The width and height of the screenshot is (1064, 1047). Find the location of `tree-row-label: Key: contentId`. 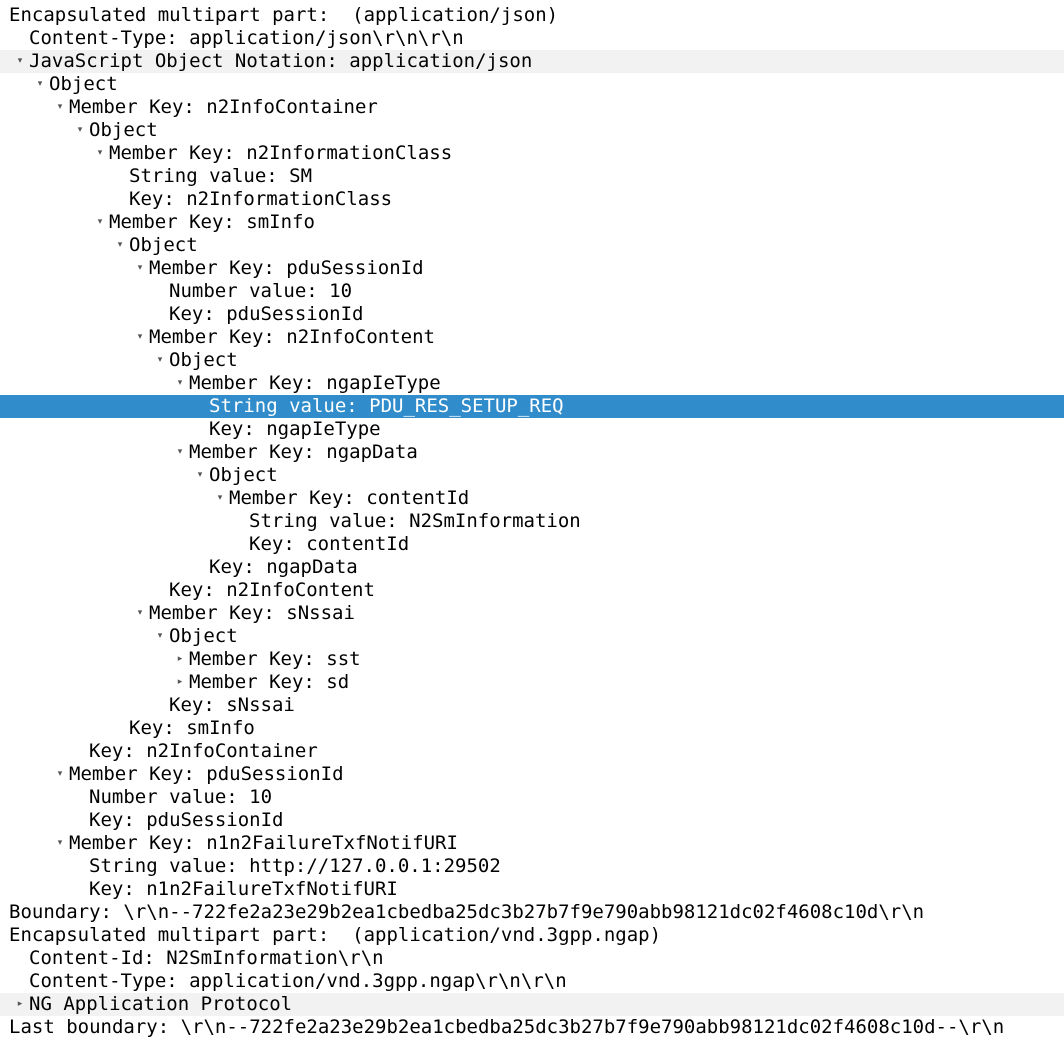

tree-row-label: Key: contentId is located at coordinates (329, 544).